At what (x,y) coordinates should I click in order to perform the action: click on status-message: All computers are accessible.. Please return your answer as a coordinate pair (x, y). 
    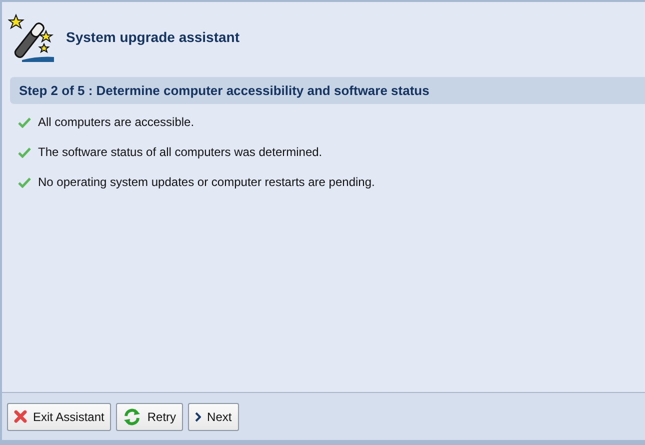
    Looking at the image, I should click on (116, 122).